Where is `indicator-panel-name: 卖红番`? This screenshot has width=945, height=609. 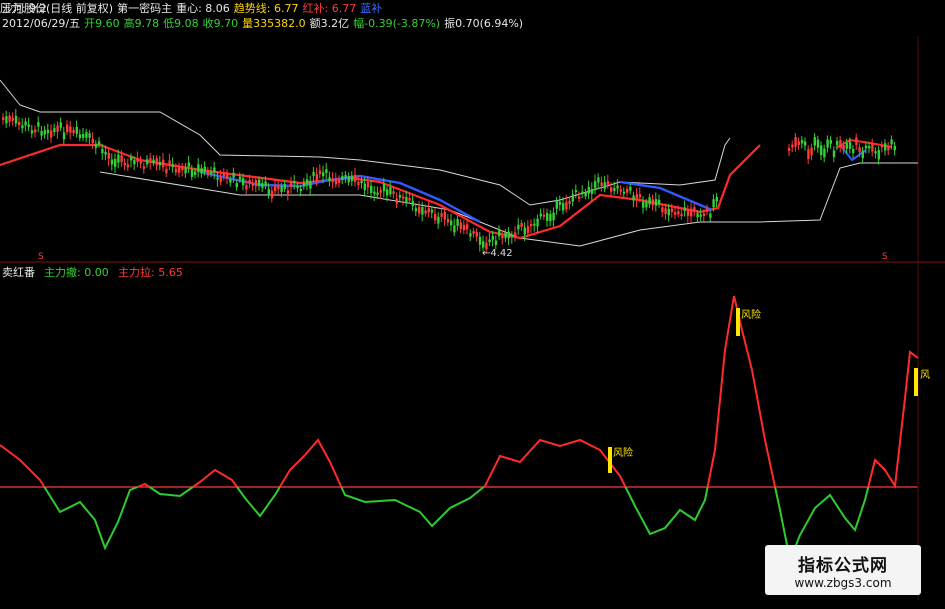
indicator-panel-name: 卖红番 is located at coordinates (18, 272).